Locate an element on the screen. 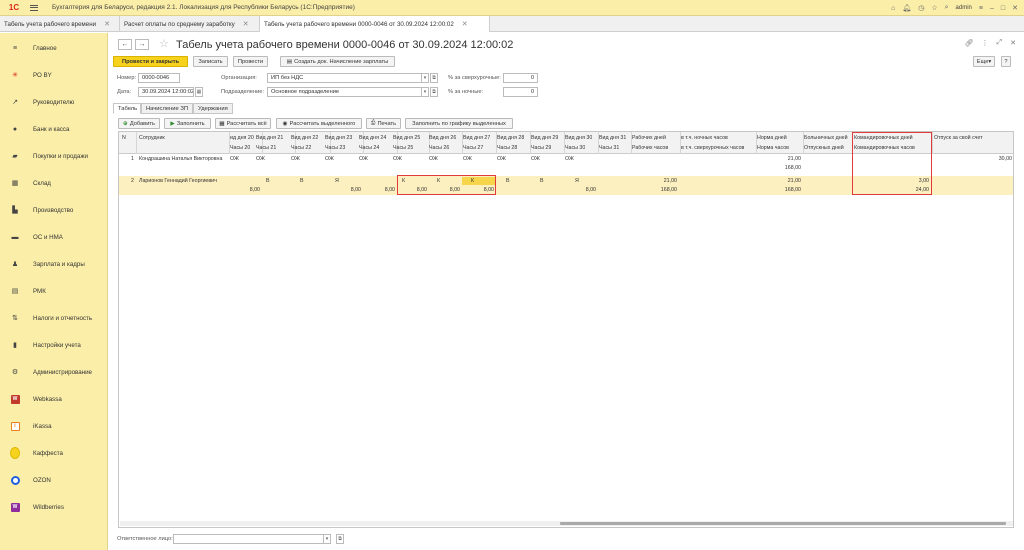 This screenshot has width=1024, height=550. col-header-day23: Вид дня 23 is located at coordinates (338, 138).